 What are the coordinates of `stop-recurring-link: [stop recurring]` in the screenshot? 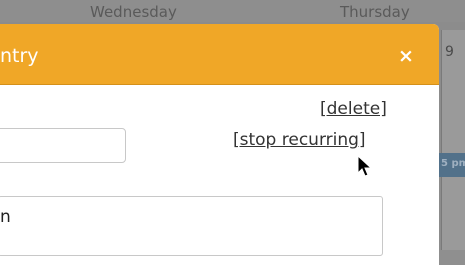 It's located at (299, 140).